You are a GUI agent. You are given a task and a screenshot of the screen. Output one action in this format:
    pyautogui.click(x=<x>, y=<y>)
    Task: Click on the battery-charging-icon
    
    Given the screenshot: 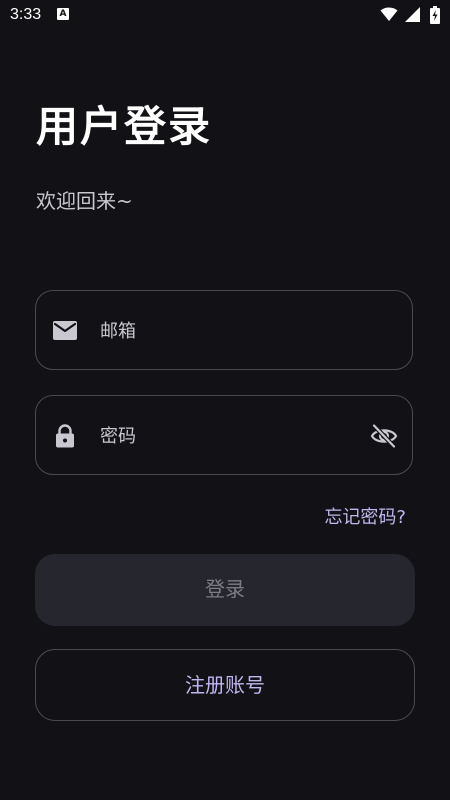 What is the action you would take?
    pyautogui.click(x=435, y=15)
    